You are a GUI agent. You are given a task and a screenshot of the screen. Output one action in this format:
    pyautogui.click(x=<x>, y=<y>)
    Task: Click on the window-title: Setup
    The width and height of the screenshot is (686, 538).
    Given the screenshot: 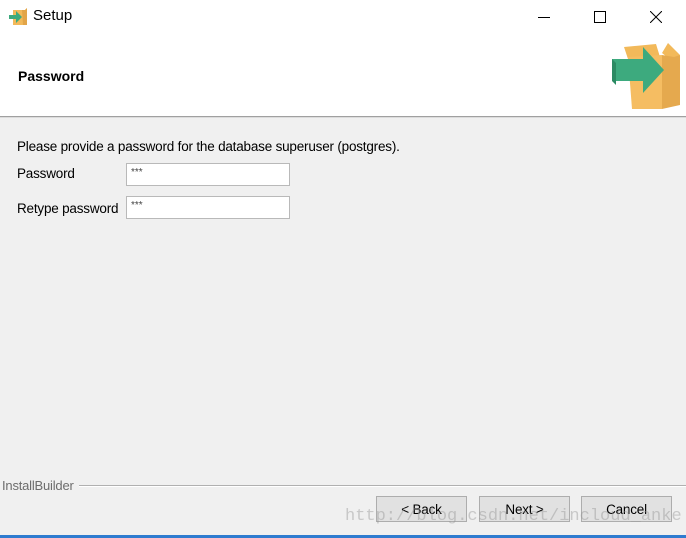 What is the action you would take?
    pyautogui.click(x=53, y=15)
    